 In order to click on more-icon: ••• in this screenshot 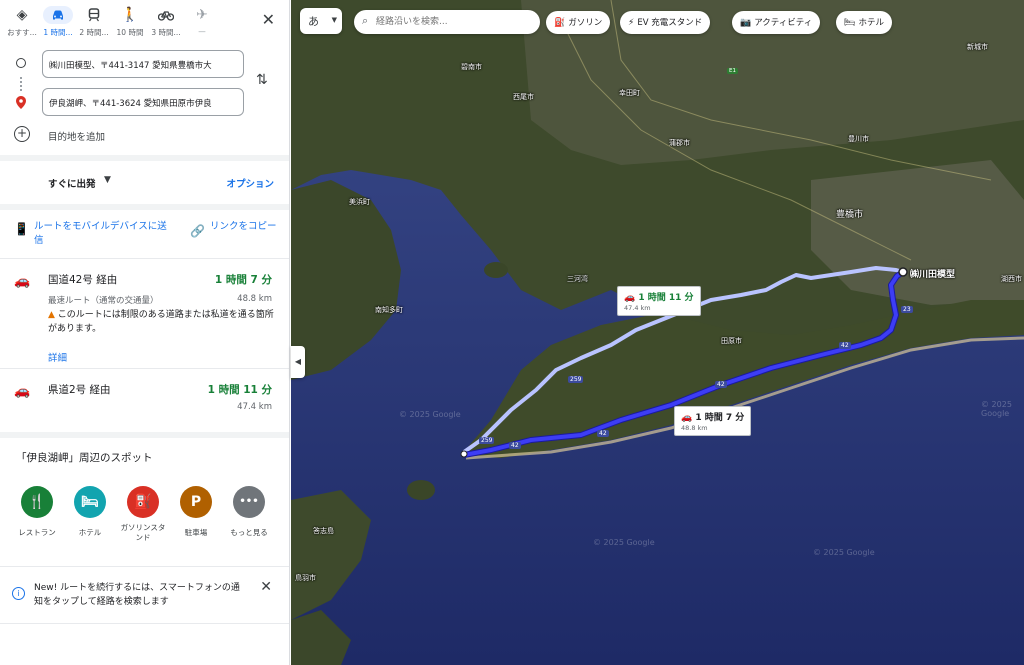, I will do `click(249, 502)`.